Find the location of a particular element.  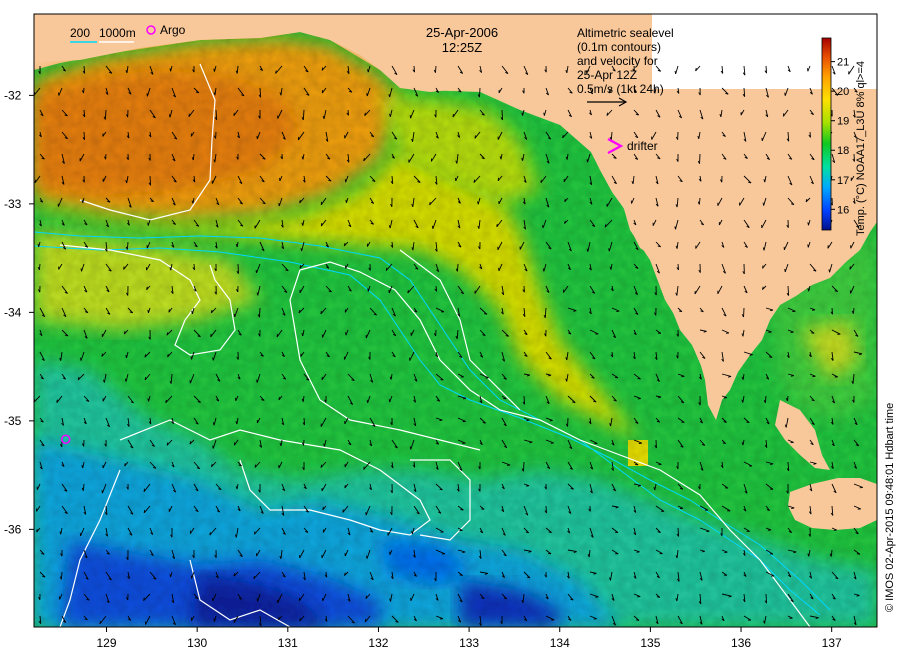

depth-1000-label: 1000m is located at coordinates (117, 33).